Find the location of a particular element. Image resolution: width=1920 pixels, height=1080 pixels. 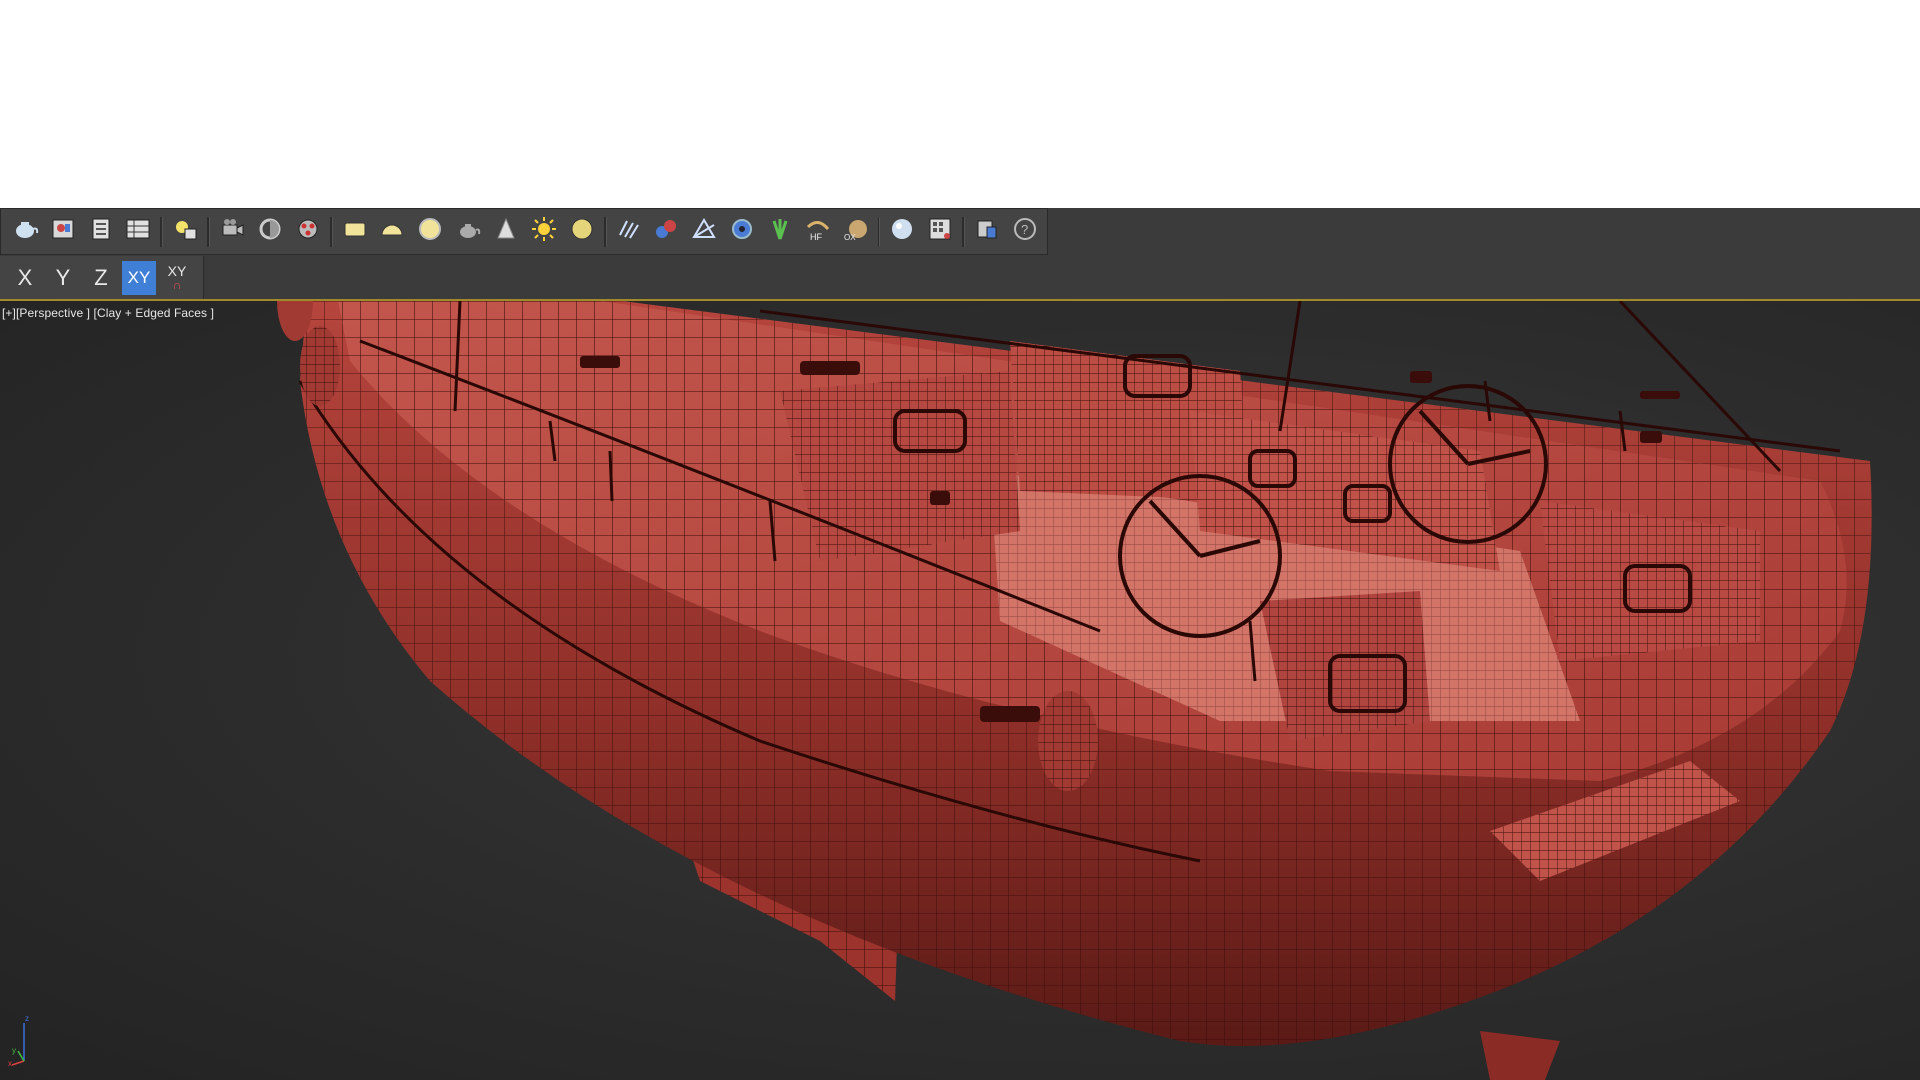

material-sphere-button is located at coordinates (902, 232).